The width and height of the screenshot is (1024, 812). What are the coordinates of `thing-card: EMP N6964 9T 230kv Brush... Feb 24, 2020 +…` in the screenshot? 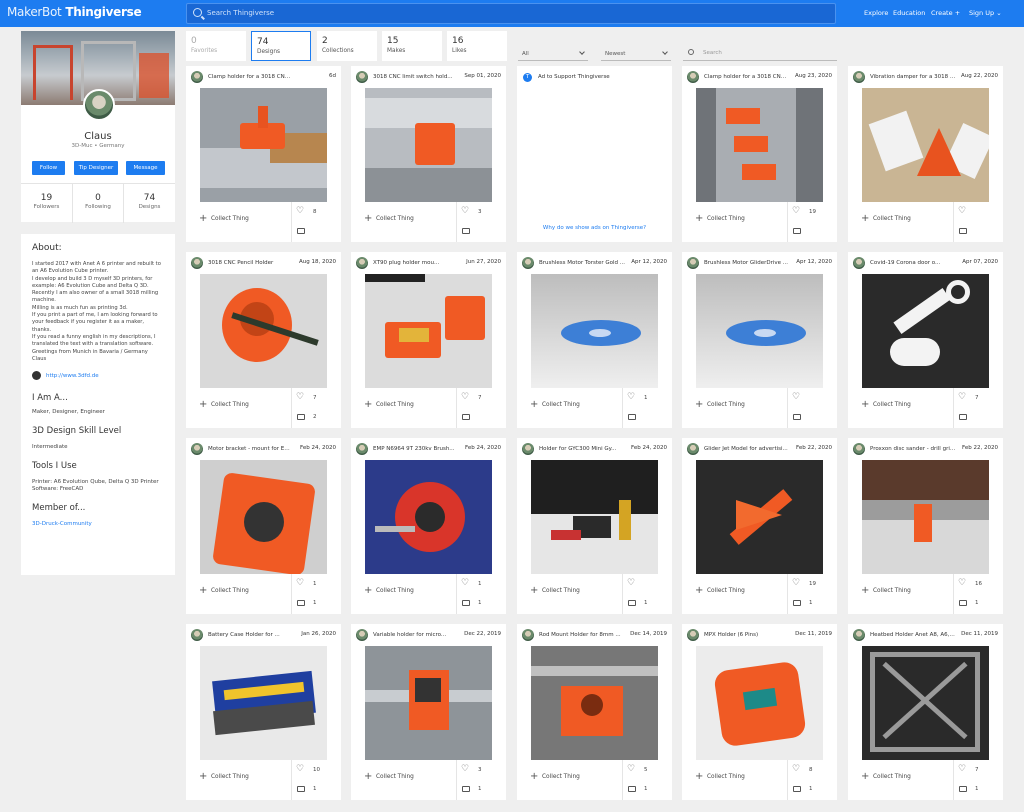 It's located at (428, 526).